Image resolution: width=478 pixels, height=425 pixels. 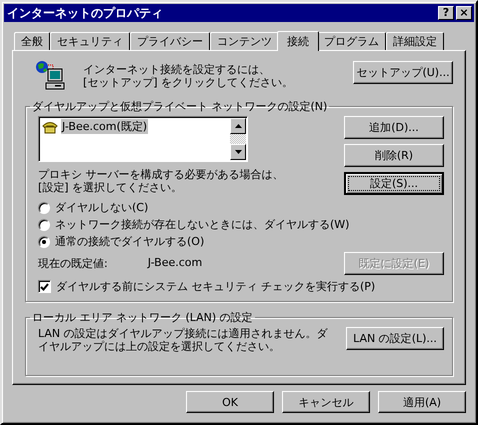 What do you see at coordinates (32, 41) in the screenshot?
I see `tab: 全般` at bounding box center [32, 41].